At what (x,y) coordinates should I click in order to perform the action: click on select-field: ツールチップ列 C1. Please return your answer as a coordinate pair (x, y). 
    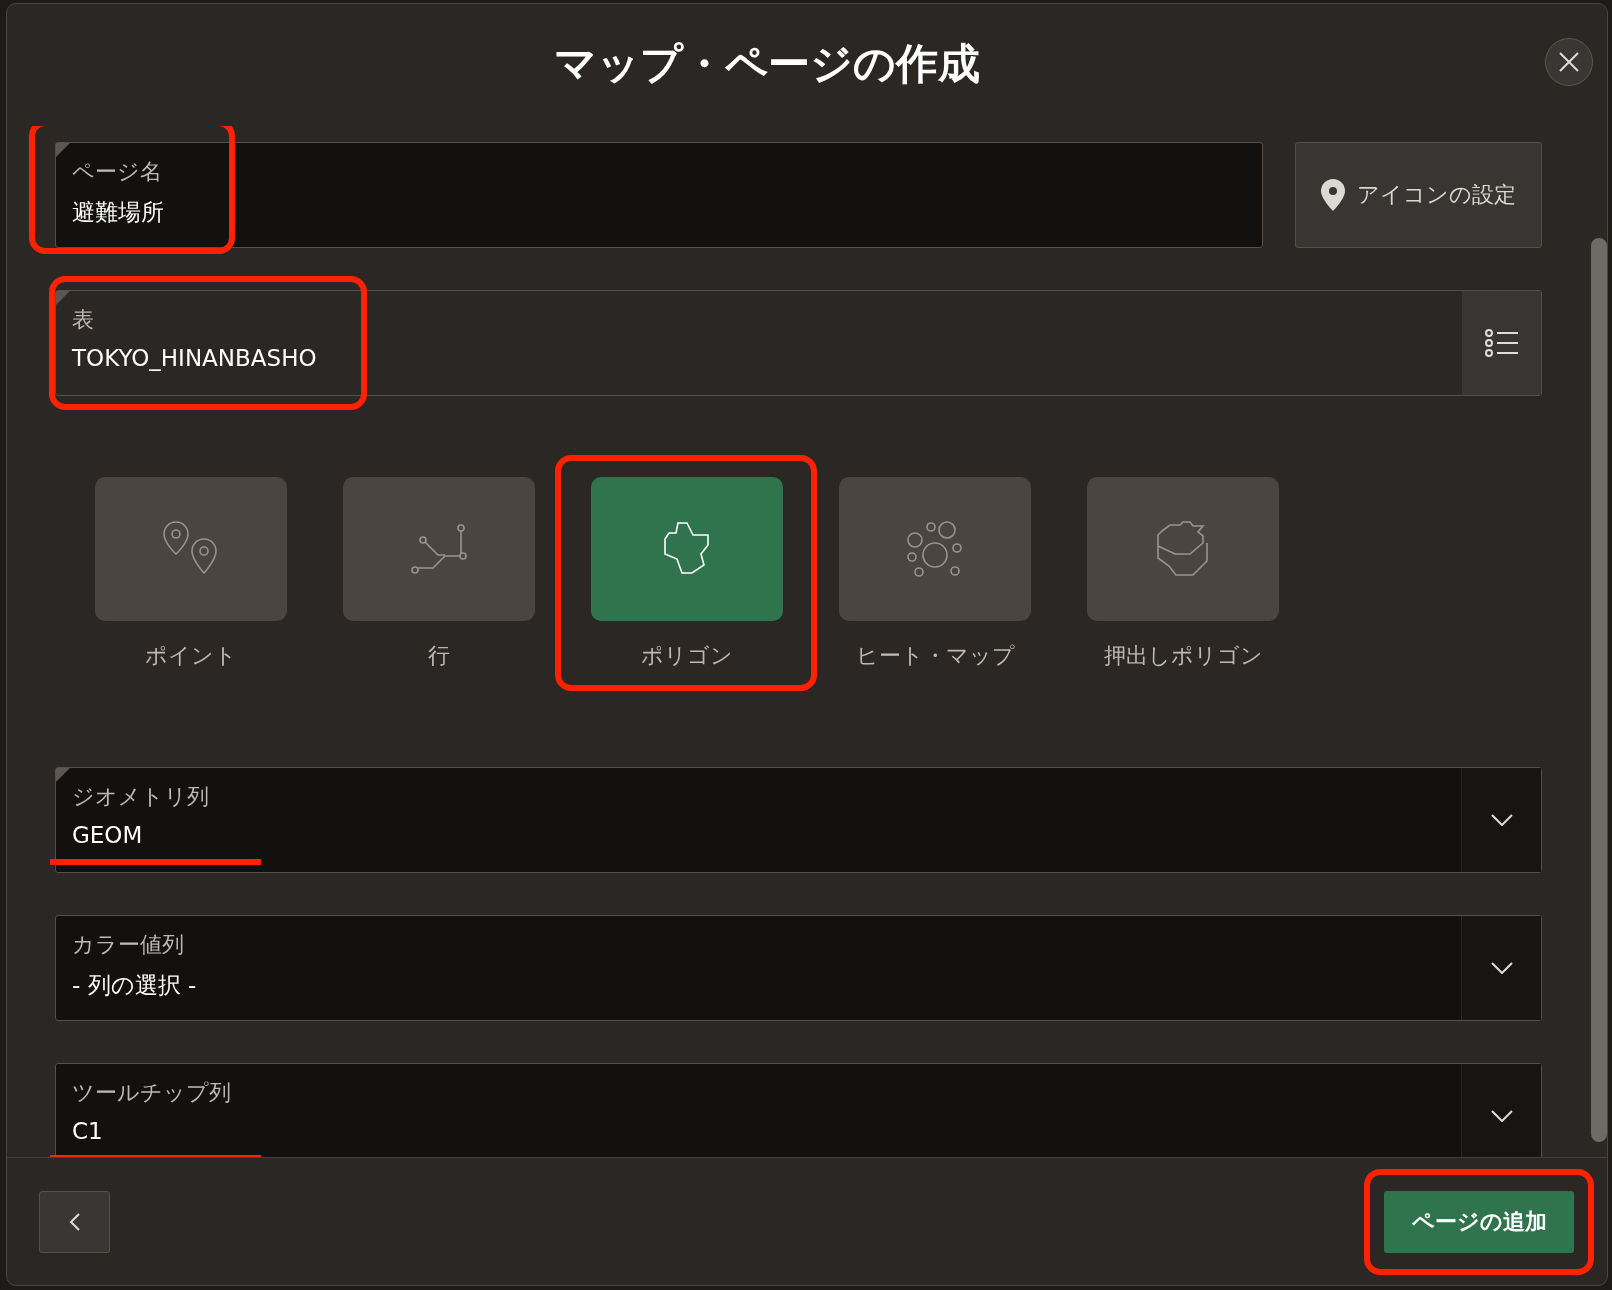
    Looking at the image, I should click on (798, 1110).